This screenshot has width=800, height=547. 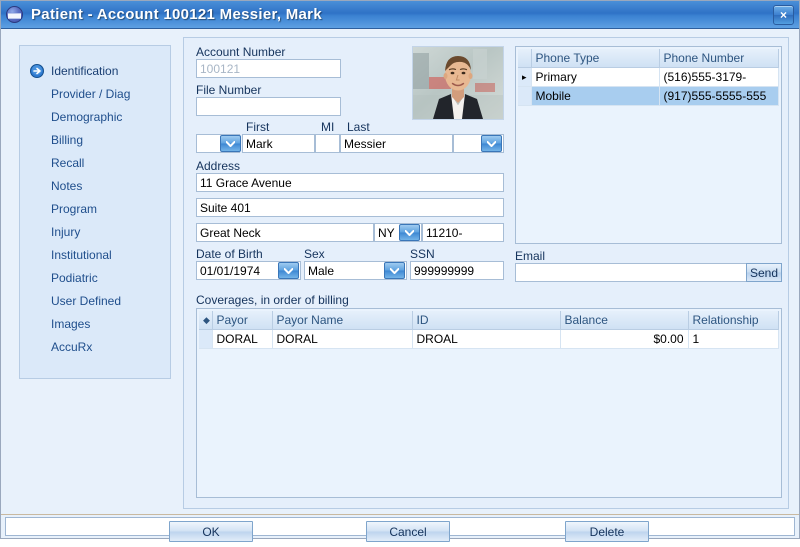 I want to click on email-label: Email, so click(x=530, y=256).